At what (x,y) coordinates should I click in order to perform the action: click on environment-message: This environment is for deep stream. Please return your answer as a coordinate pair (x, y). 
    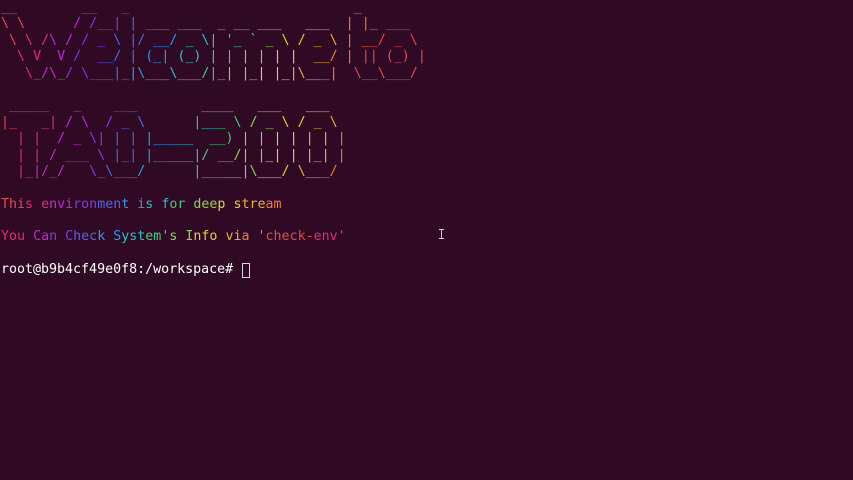
    Looking at the image, I should click on (141, 204).